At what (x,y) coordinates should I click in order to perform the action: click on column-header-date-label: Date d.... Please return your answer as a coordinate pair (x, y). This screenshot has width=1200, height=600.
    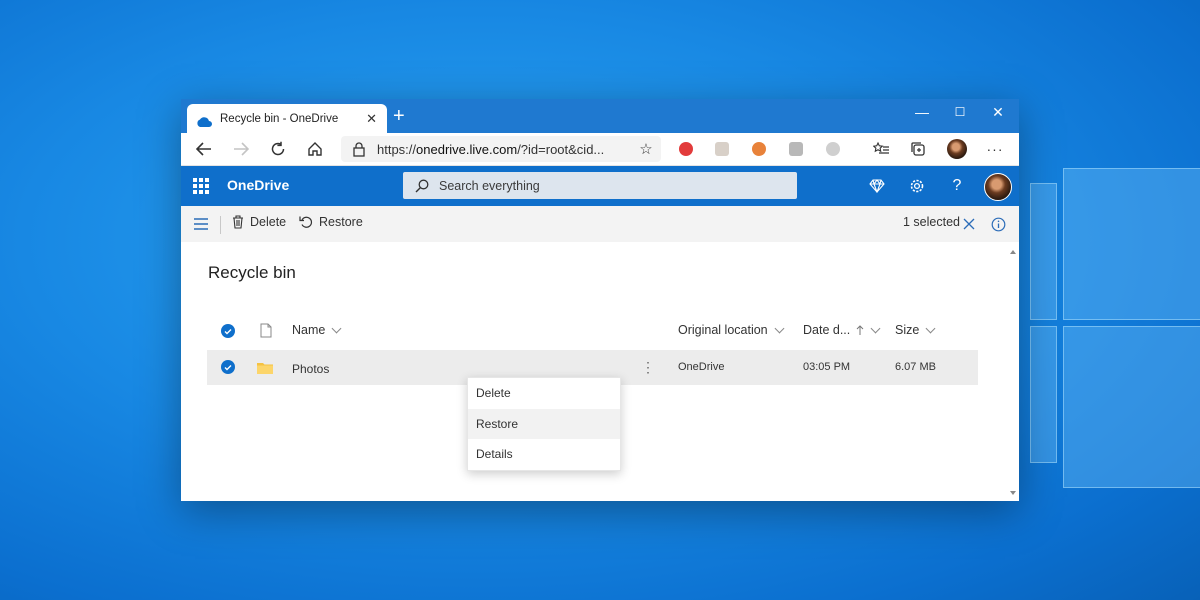
    Looking at the image, I should click on (827, 330).